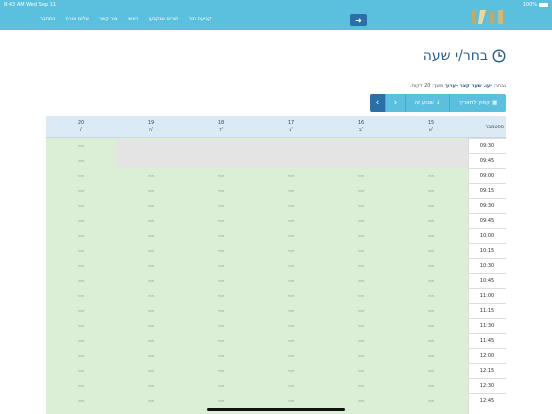 This screenshot has width=552, height=414. Describe the element at coordinates (478, 103) in the screenshot. I see `jump-to-date-button: קפוץ לתאריך ▦` at that location.